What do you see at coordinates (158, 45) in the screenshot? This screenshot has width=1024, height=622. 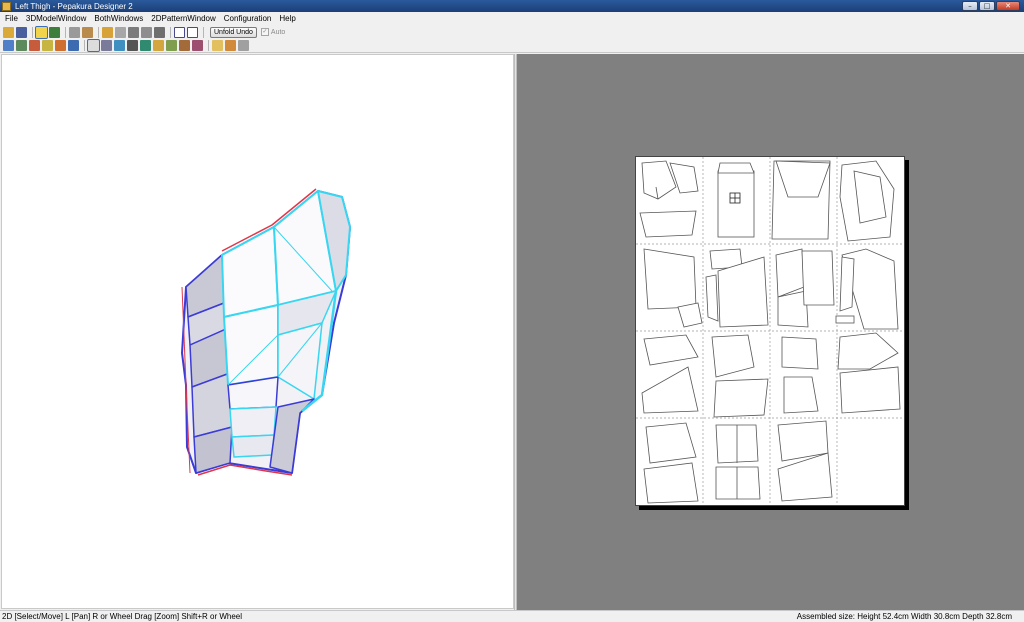 I see `fold-icon` at bounding box center [158, 45].